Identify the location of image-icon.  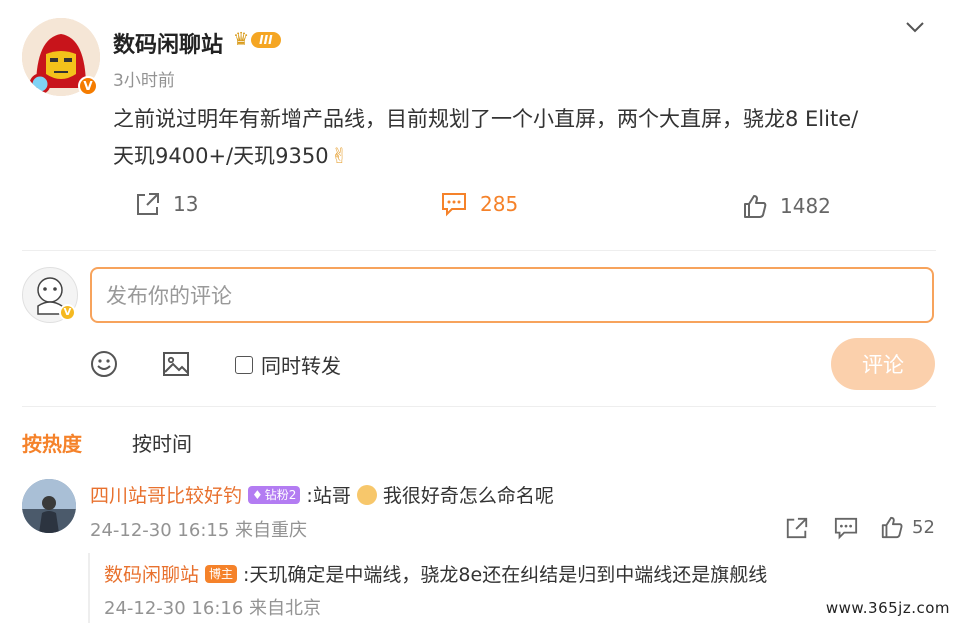
(176, 364).